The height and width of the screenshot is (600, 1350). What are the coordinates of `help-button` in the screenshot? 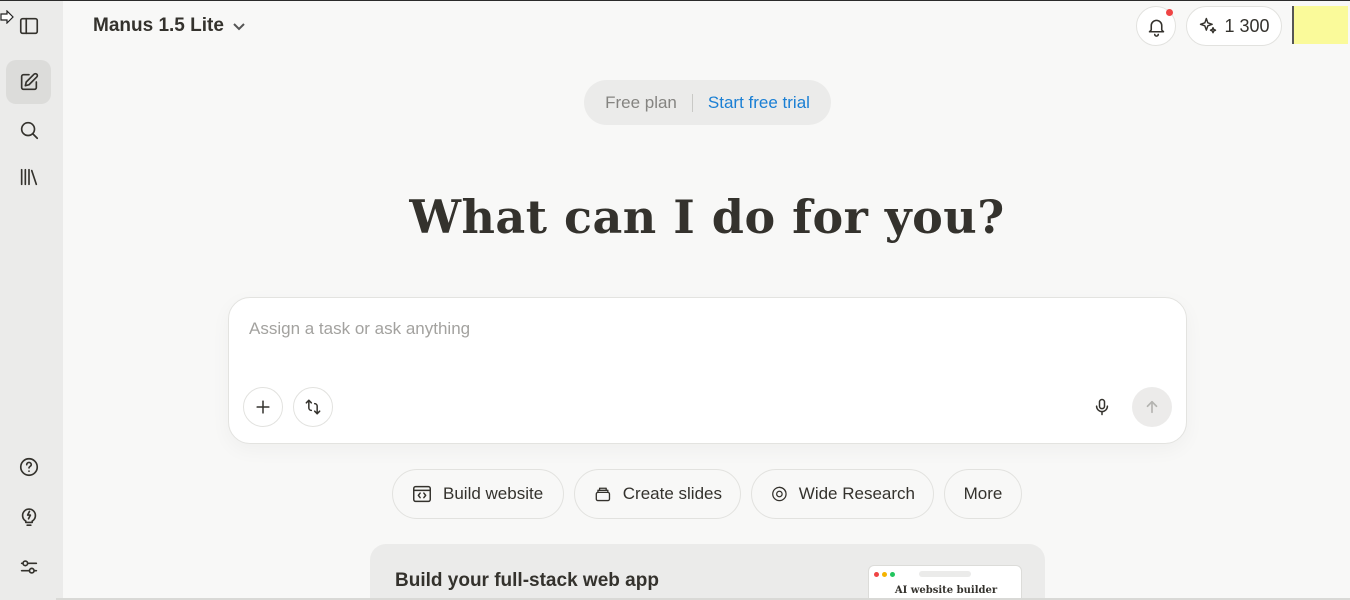 It's located at (28, 467).